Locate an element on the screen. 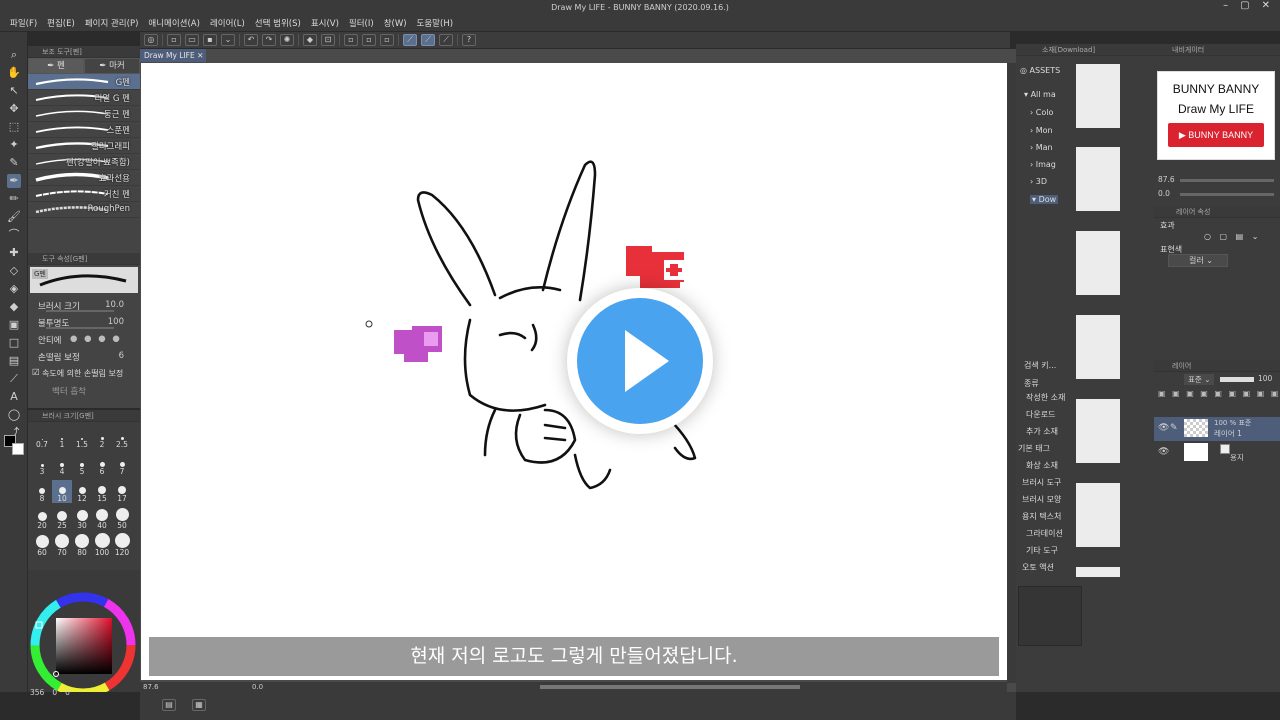 This screenshot has width=1280, height=720. brush-item: 효과선용 is located at coordinates (84, 178).